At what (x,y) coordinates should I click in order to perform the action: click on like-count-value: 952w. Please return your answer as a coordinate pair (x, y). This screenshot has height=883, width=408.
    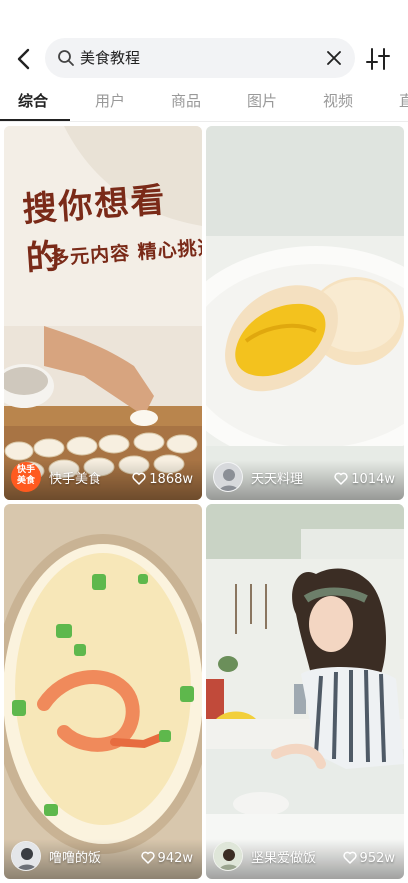
    Looking at the image, I should click on (377, 858).